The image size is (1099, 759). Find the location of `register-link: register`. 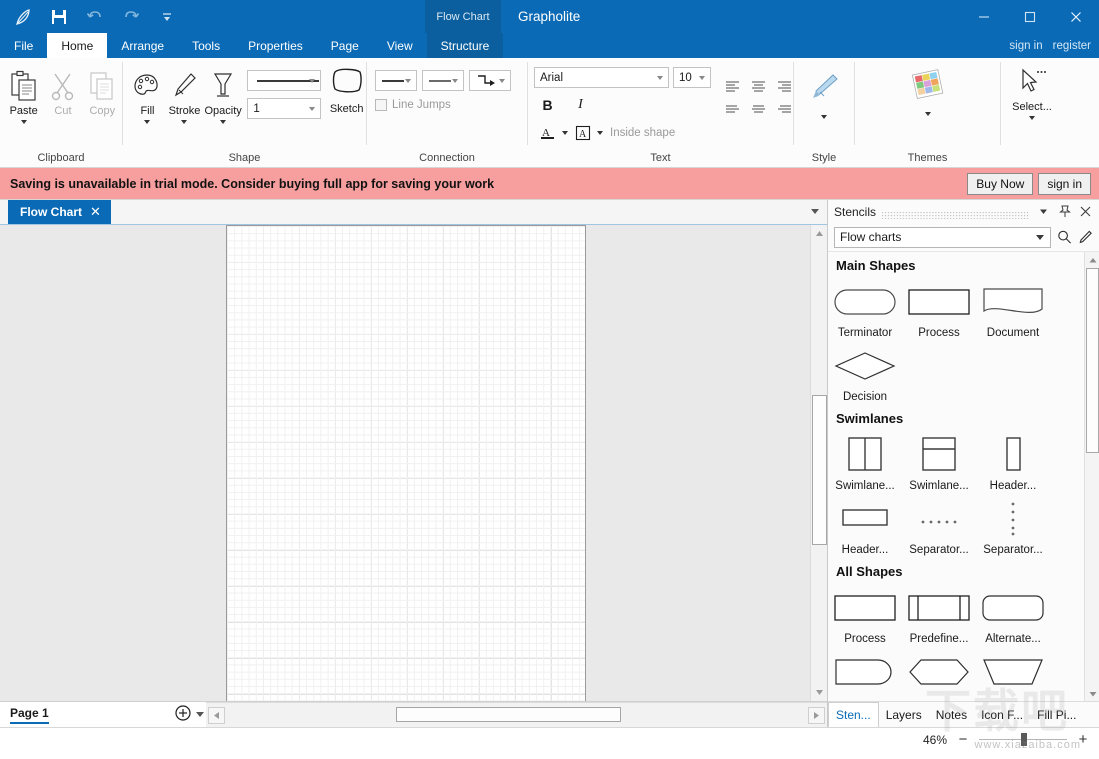

register-link: register is located at coordinates (1072, 46).